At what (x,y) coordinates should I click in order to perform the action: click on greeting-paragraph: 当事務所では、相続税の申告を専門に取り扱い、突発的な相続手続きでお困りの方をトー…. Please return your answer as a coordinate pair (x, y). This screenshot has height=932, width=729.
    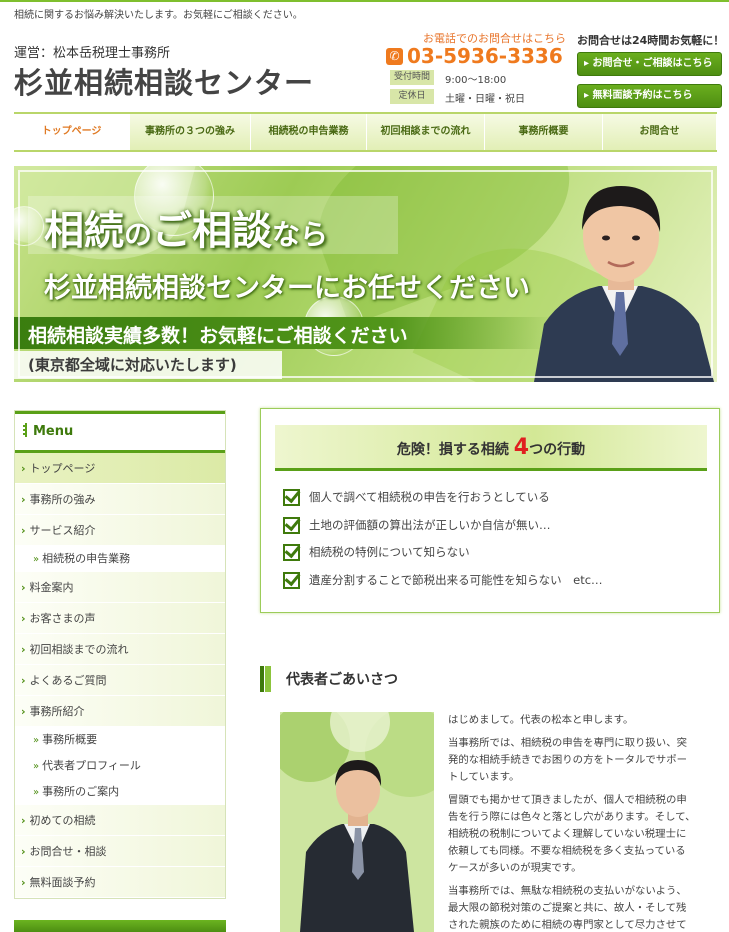
    Looking at the image, I should click on (567, 760).